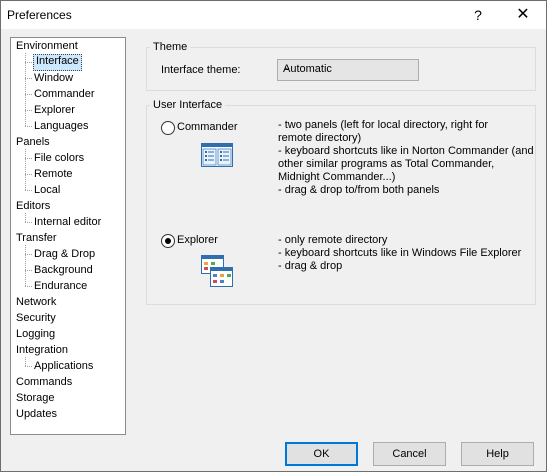  I want to click on description-line: - drag & drop, so click(310, 266).